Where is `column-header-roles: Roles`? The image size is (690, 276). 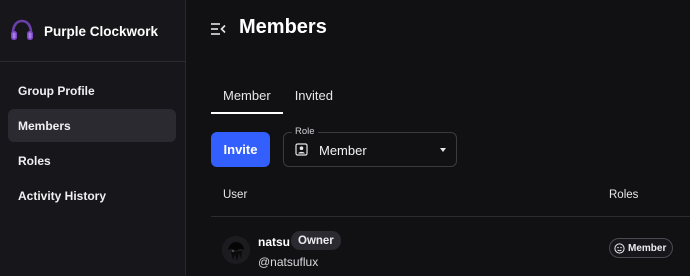
column-header-roles: Roles is located at coordinates (624, 195).